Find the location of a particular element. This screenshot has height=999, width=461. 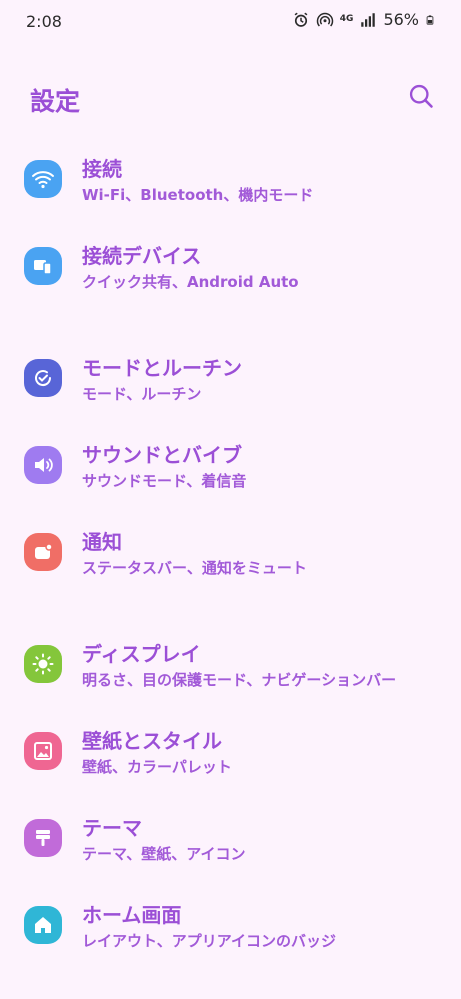

connected-devices-icon-tile is located at coordinates (43, 266).